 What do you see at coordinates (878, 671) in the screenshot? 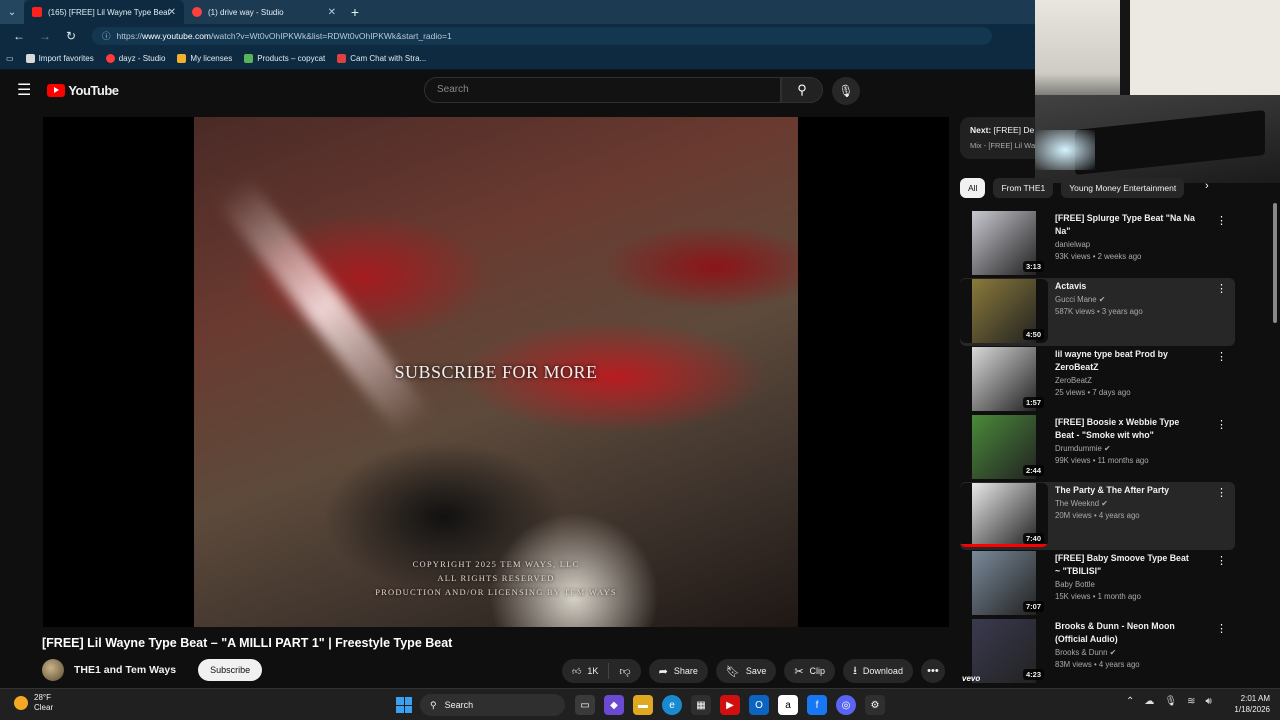
I see `download-button: ⭳ Download` at bounding box center [878, 671].